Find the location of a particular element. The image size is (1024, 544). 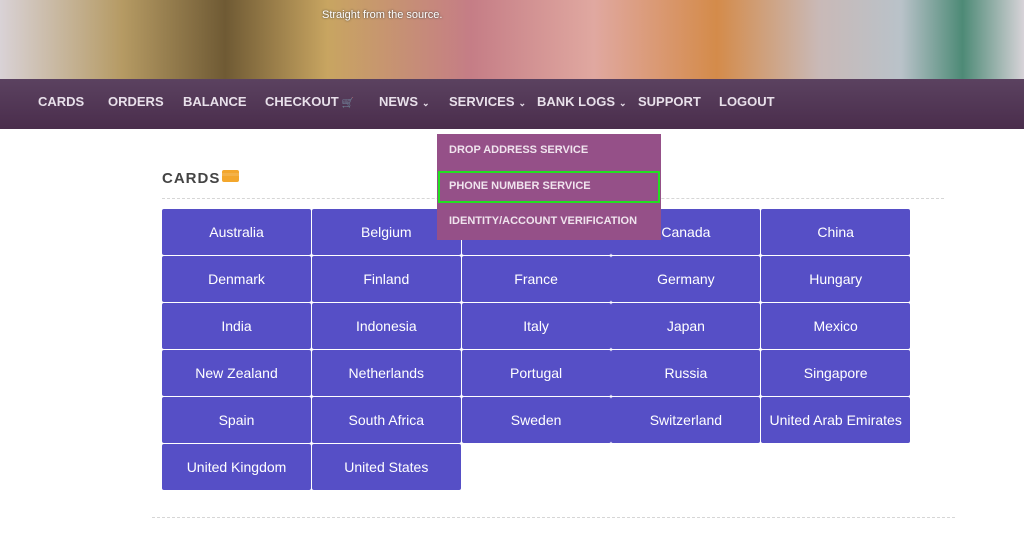

country-button: Hungary is located at coordinates (836, 278).